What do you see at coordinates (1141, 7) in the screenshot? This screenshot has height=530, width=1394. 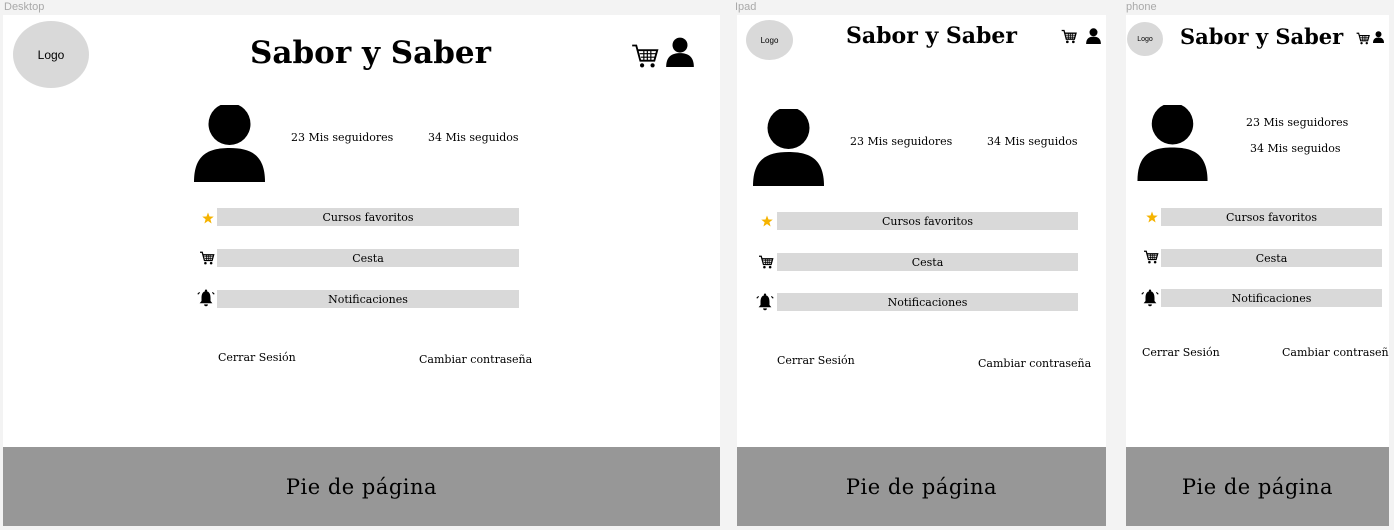 I see `frame-label-phone: phone` at bounding box center [1141, 7].